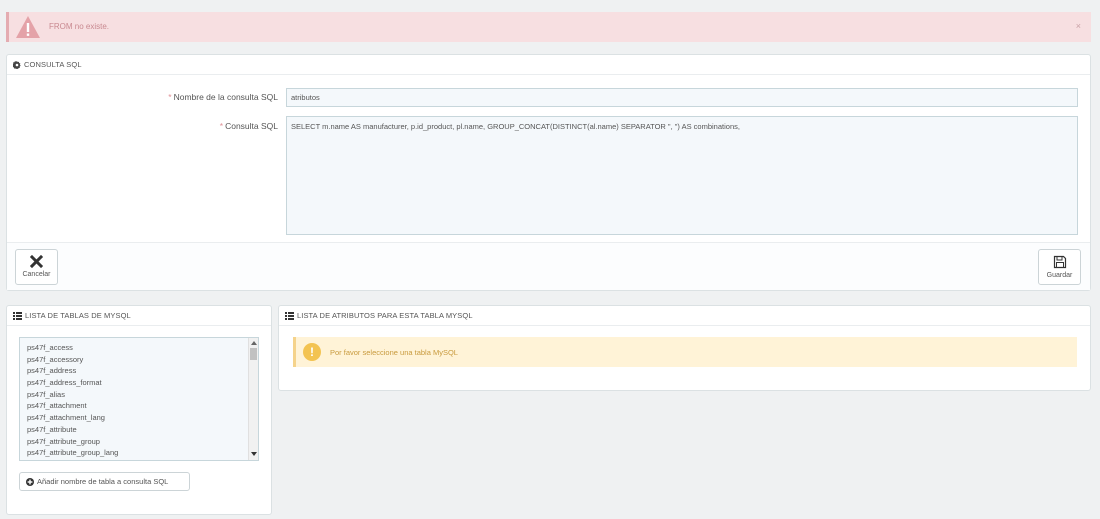 The height and width of the screenshot is (519, 1100). Describe the element at coordinates (142, 371) in the screenshot. I see `table-option: ps47f_address` at that location.